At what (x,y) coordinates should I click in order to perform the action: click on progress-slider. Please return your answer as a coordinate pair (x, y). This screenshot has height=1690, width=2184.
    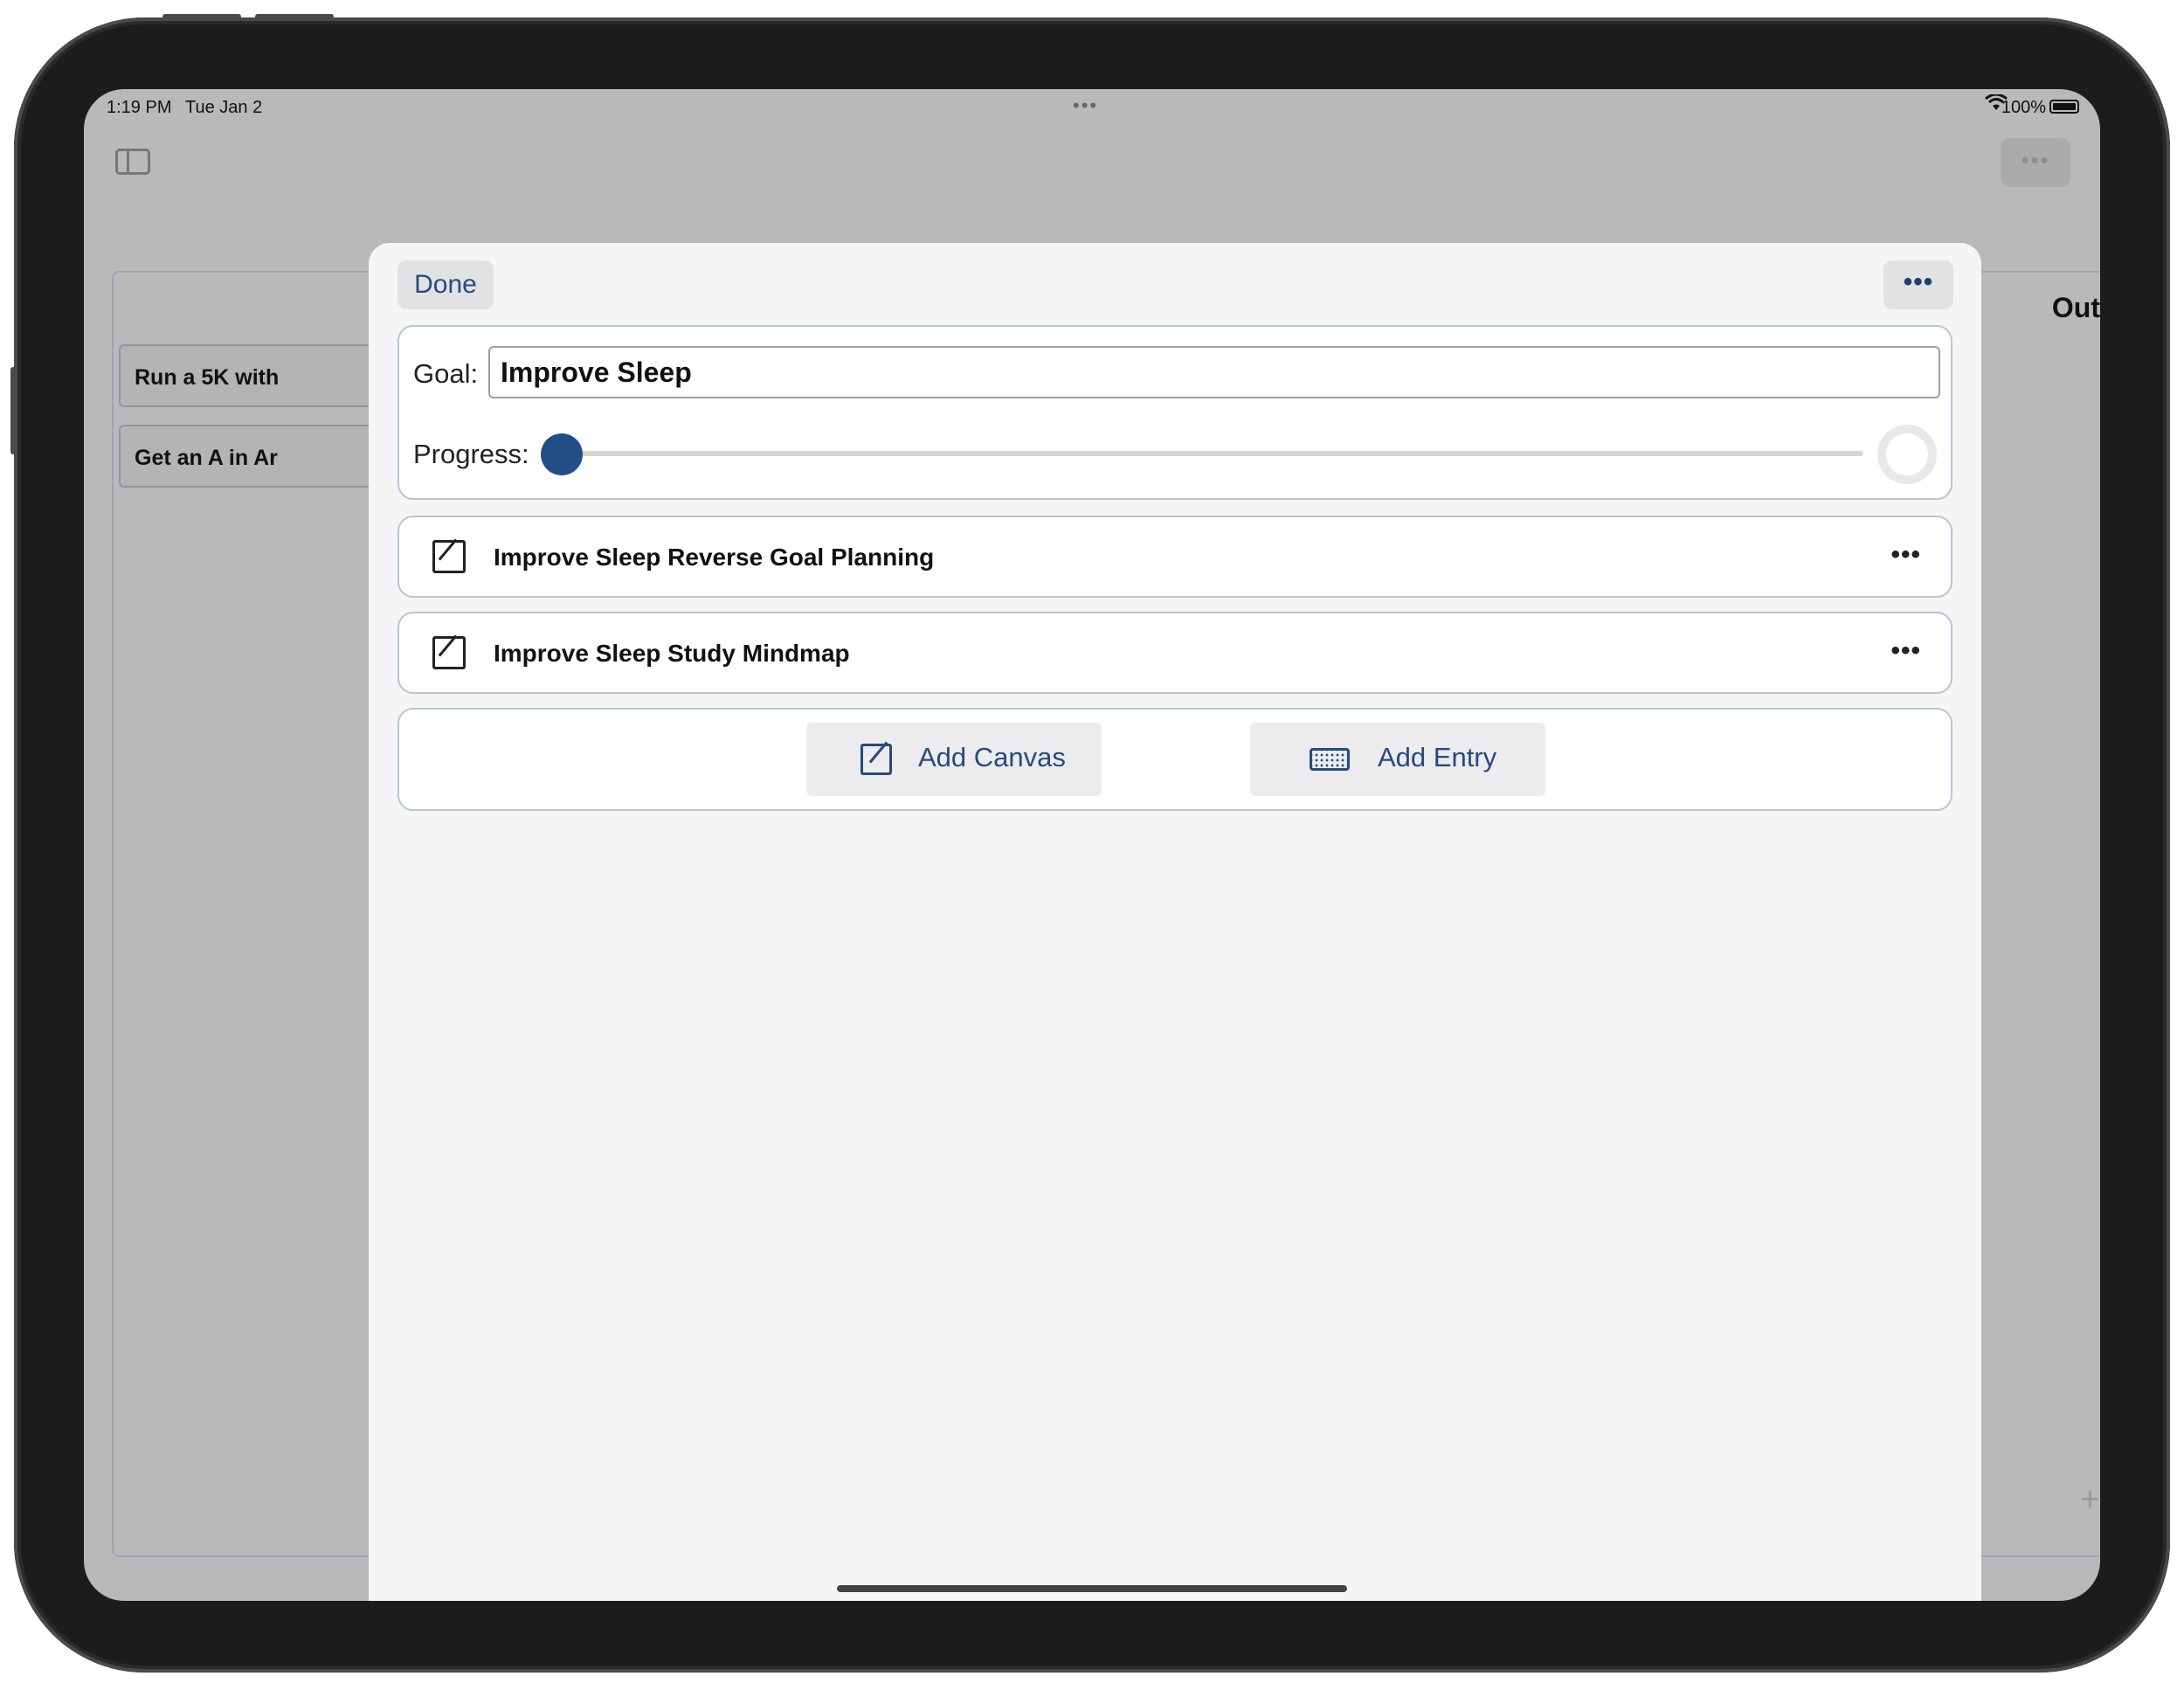
    Looking at the image, I should click on (1209, 454).